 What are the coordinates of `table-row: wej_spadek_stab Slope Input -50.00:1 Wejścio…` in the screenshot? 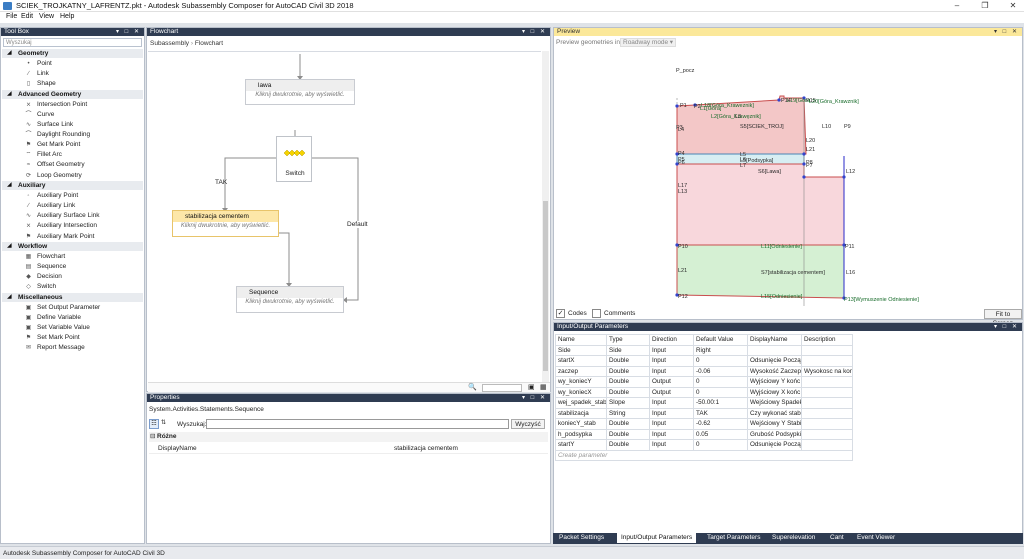 It's located at (704, 403).